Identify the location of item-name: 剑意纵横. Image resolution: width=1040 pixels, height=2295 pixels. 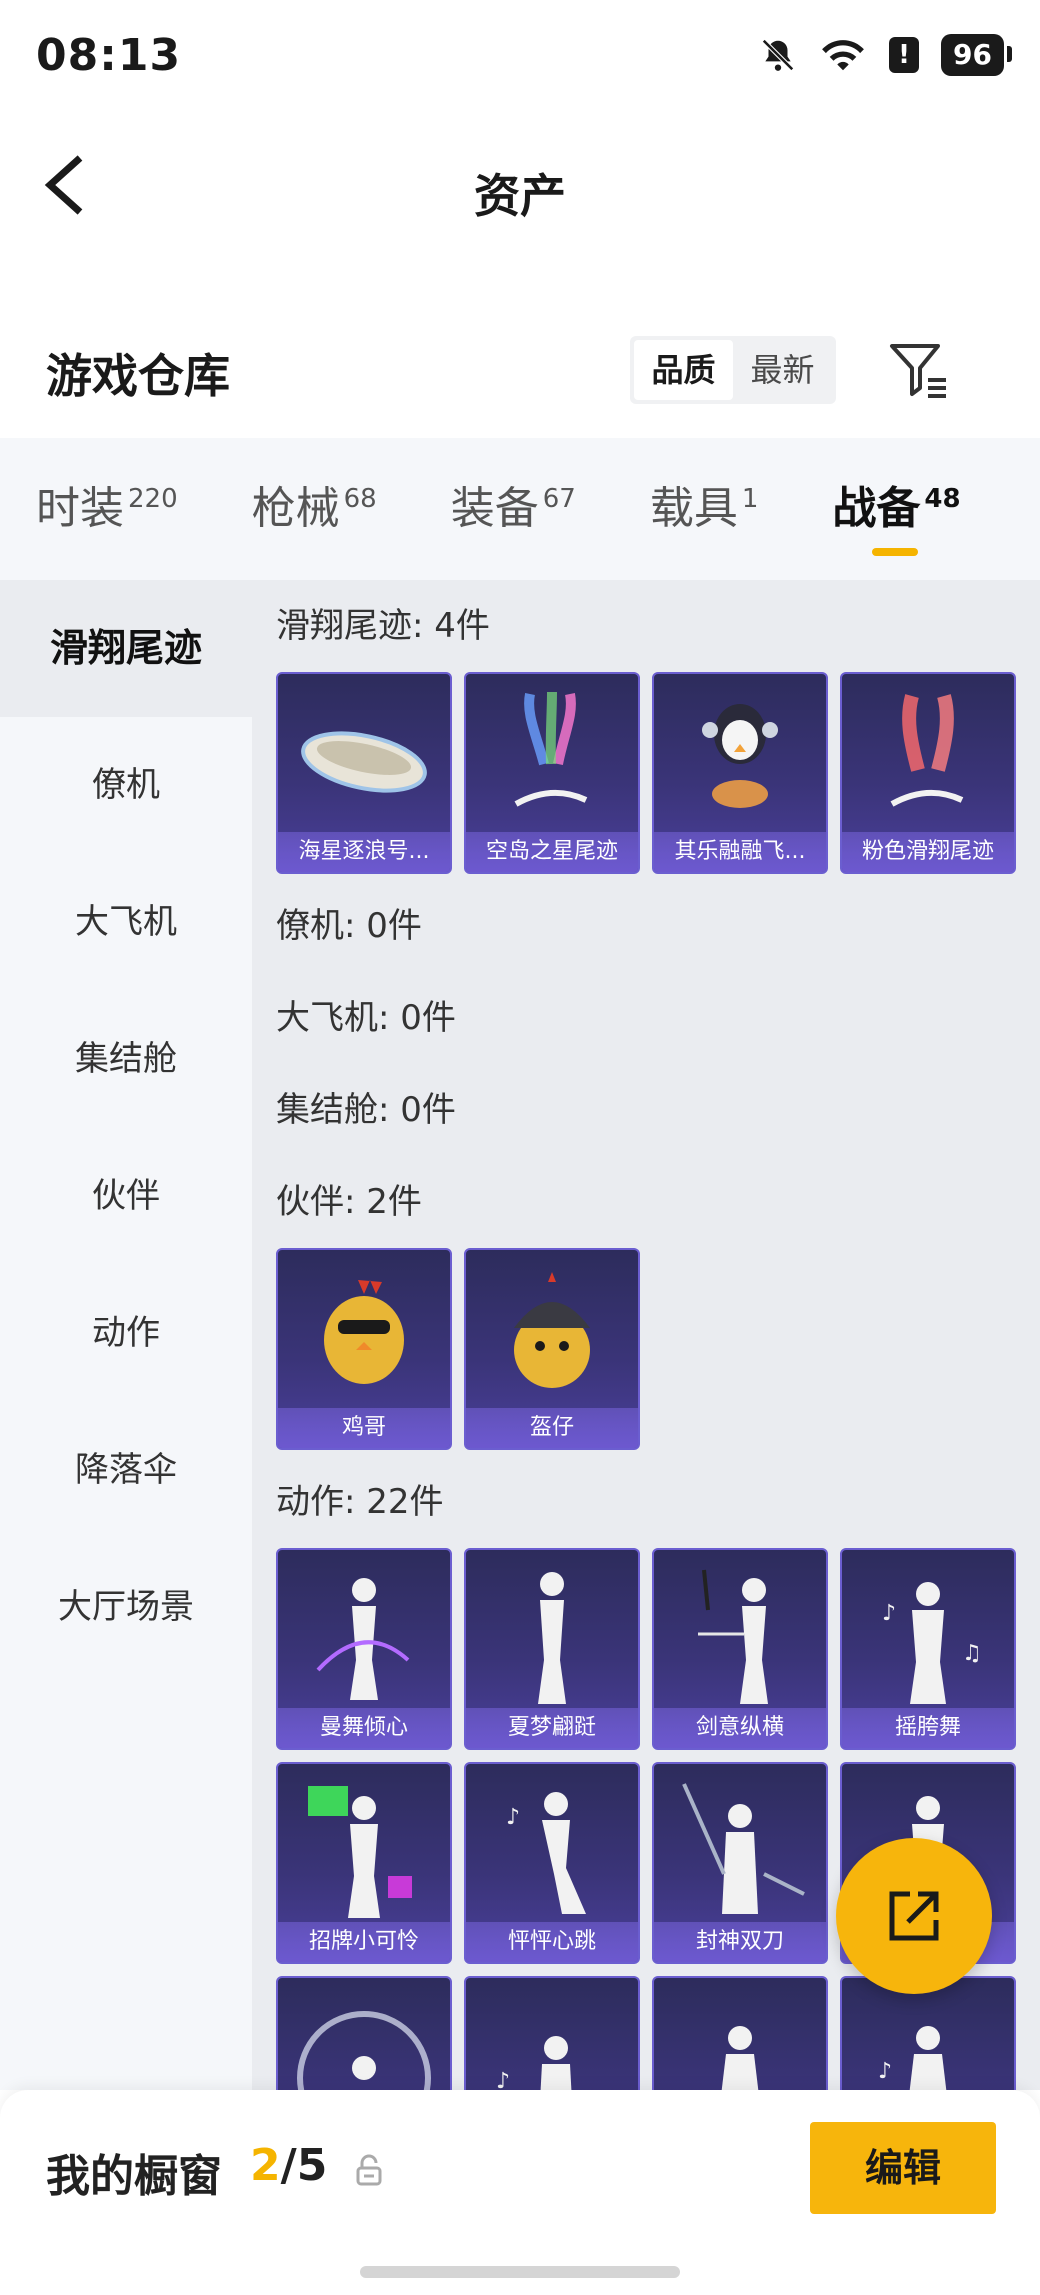
(740, 1728).